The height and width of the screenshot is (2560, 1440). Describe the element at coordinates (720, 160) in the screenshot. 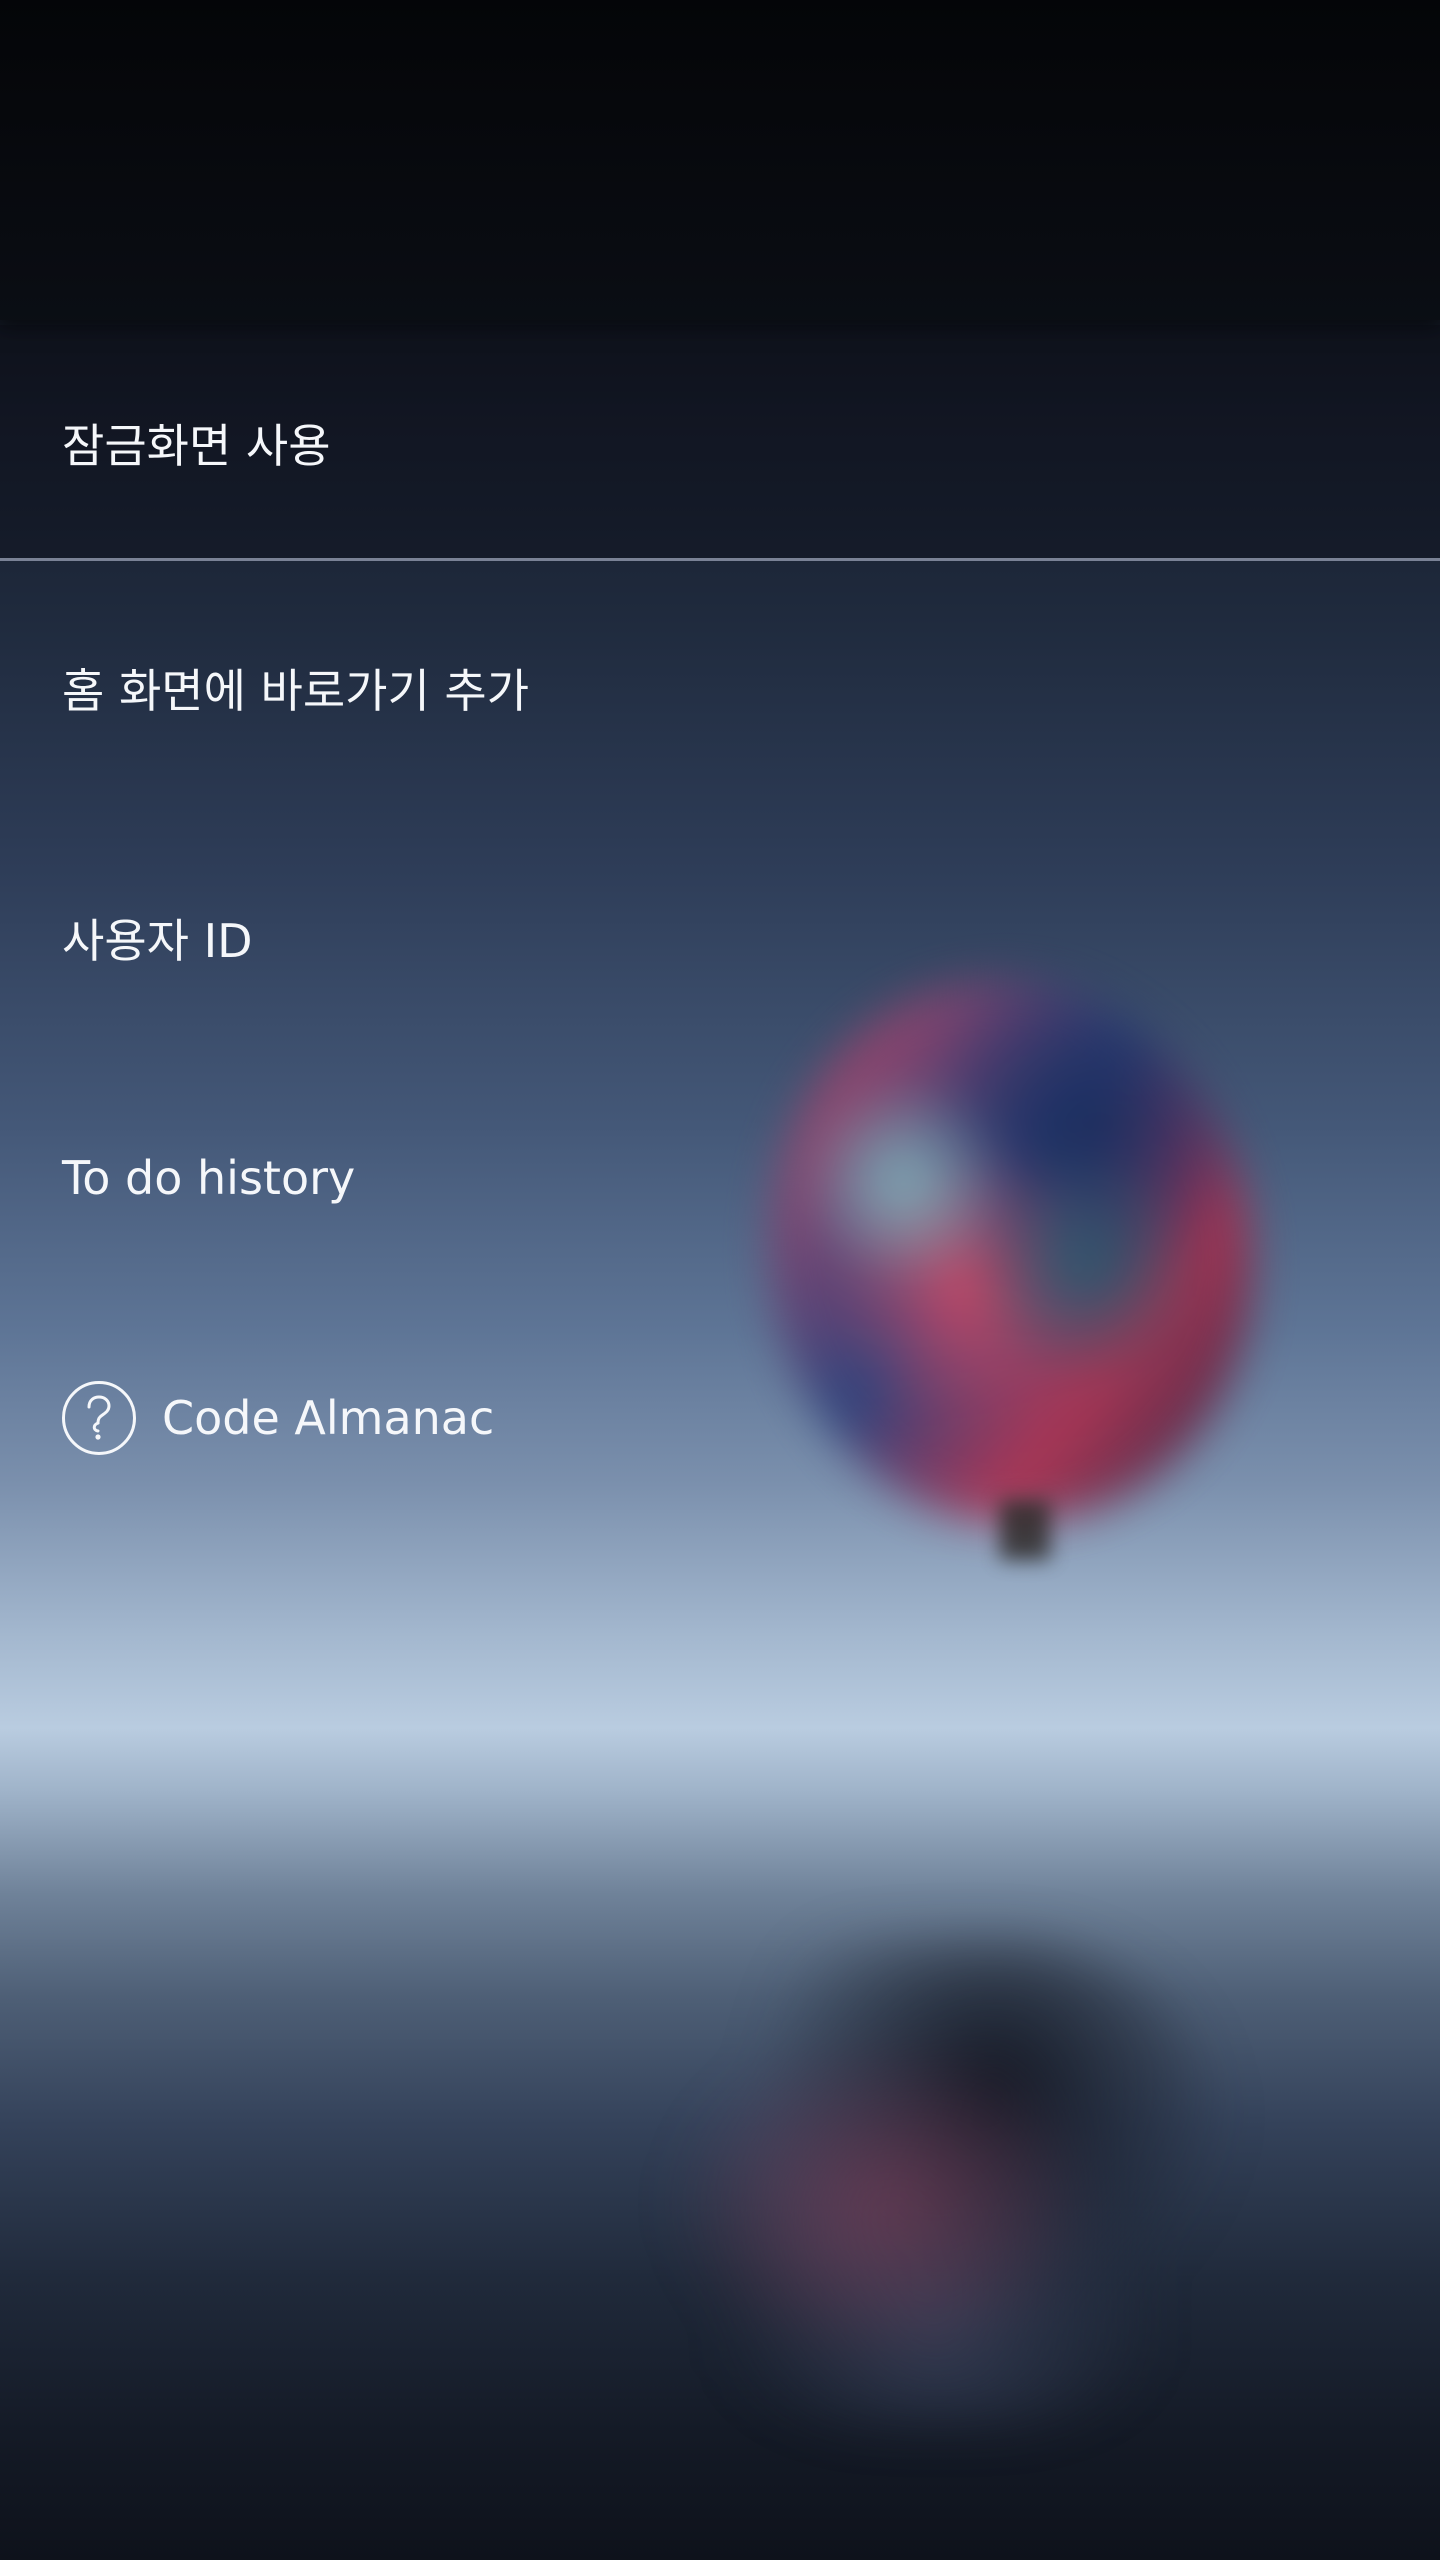

I see `top-bar` at that location.